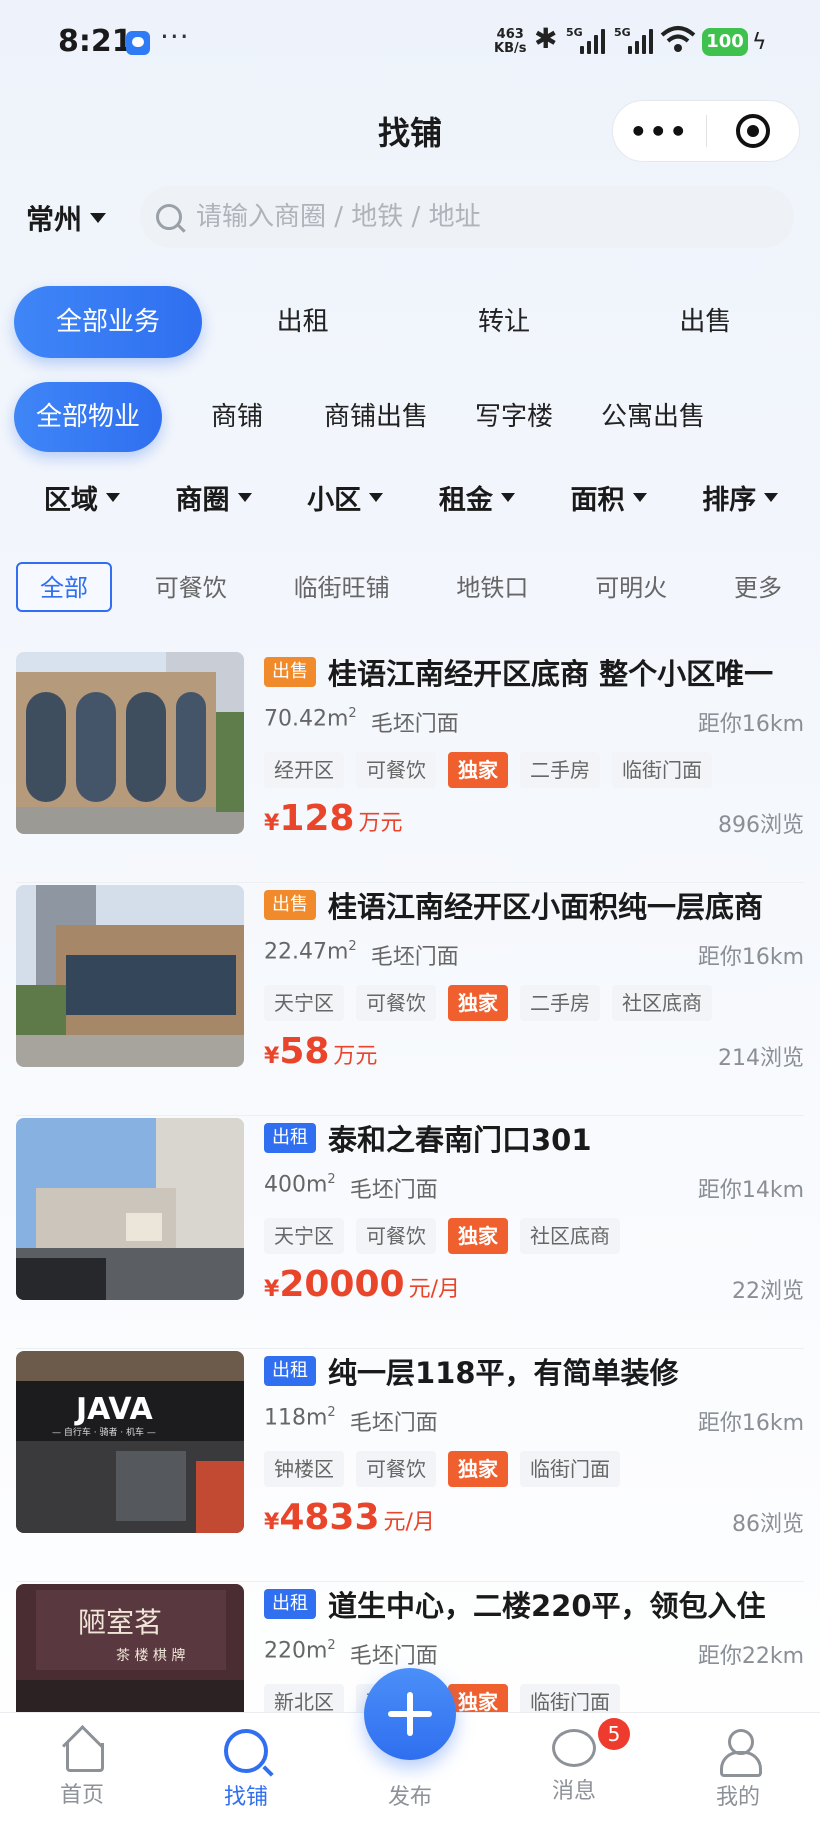  I want to click on tag: 经开区, so click(304, 770).